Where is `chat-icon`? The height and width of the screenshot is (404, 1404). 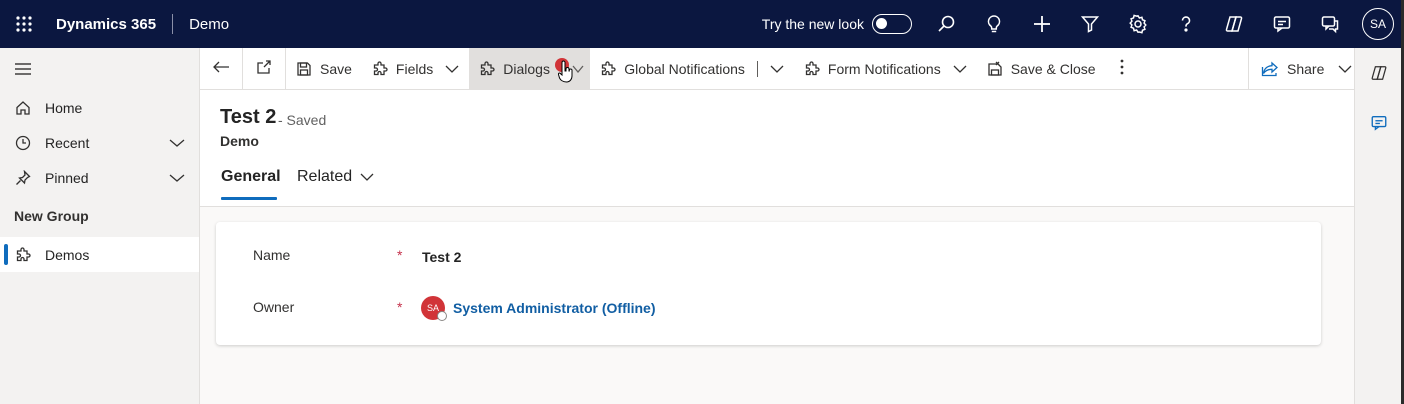 chat-icon is located at coordinates (1282, 24).